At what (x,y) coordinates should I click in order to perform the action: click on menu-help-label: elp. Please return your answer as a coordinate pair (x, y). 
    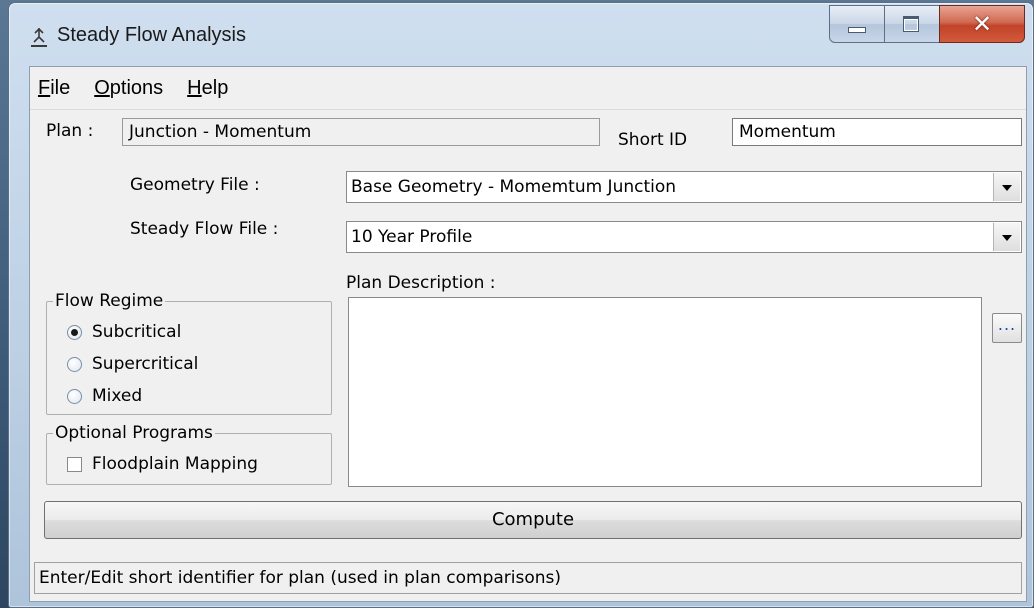
    Looking at the image, I should click on (215, 87).